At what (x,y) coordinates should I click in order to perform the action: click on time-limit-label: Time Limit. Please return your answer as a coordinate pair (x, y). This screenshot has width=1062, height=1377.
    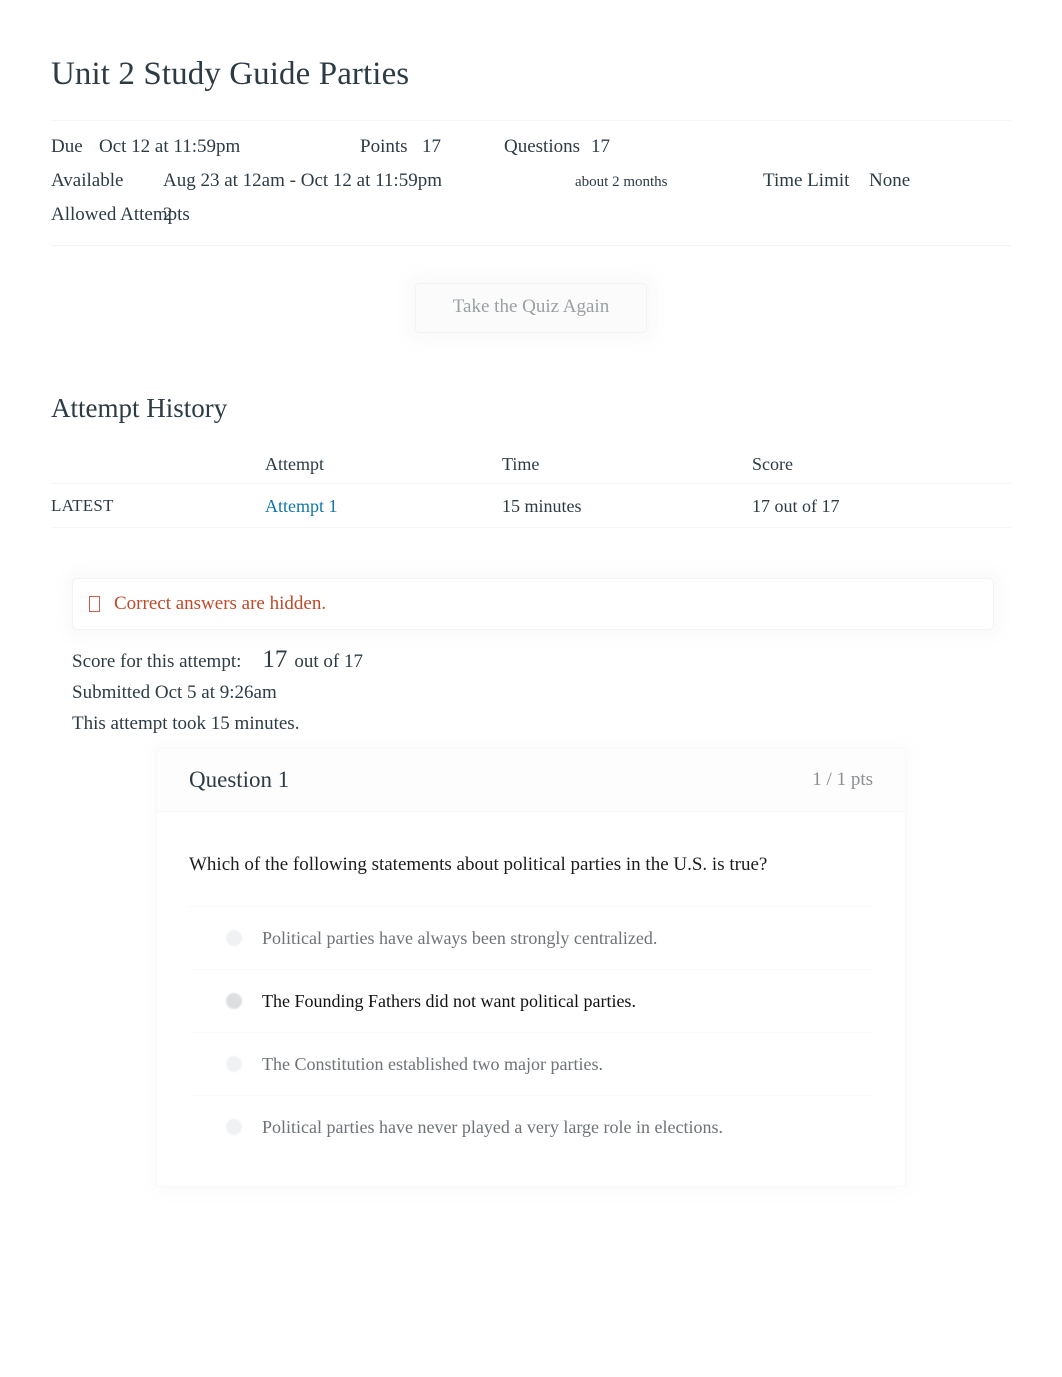
    Looking at the image, I should click on (806, 180).